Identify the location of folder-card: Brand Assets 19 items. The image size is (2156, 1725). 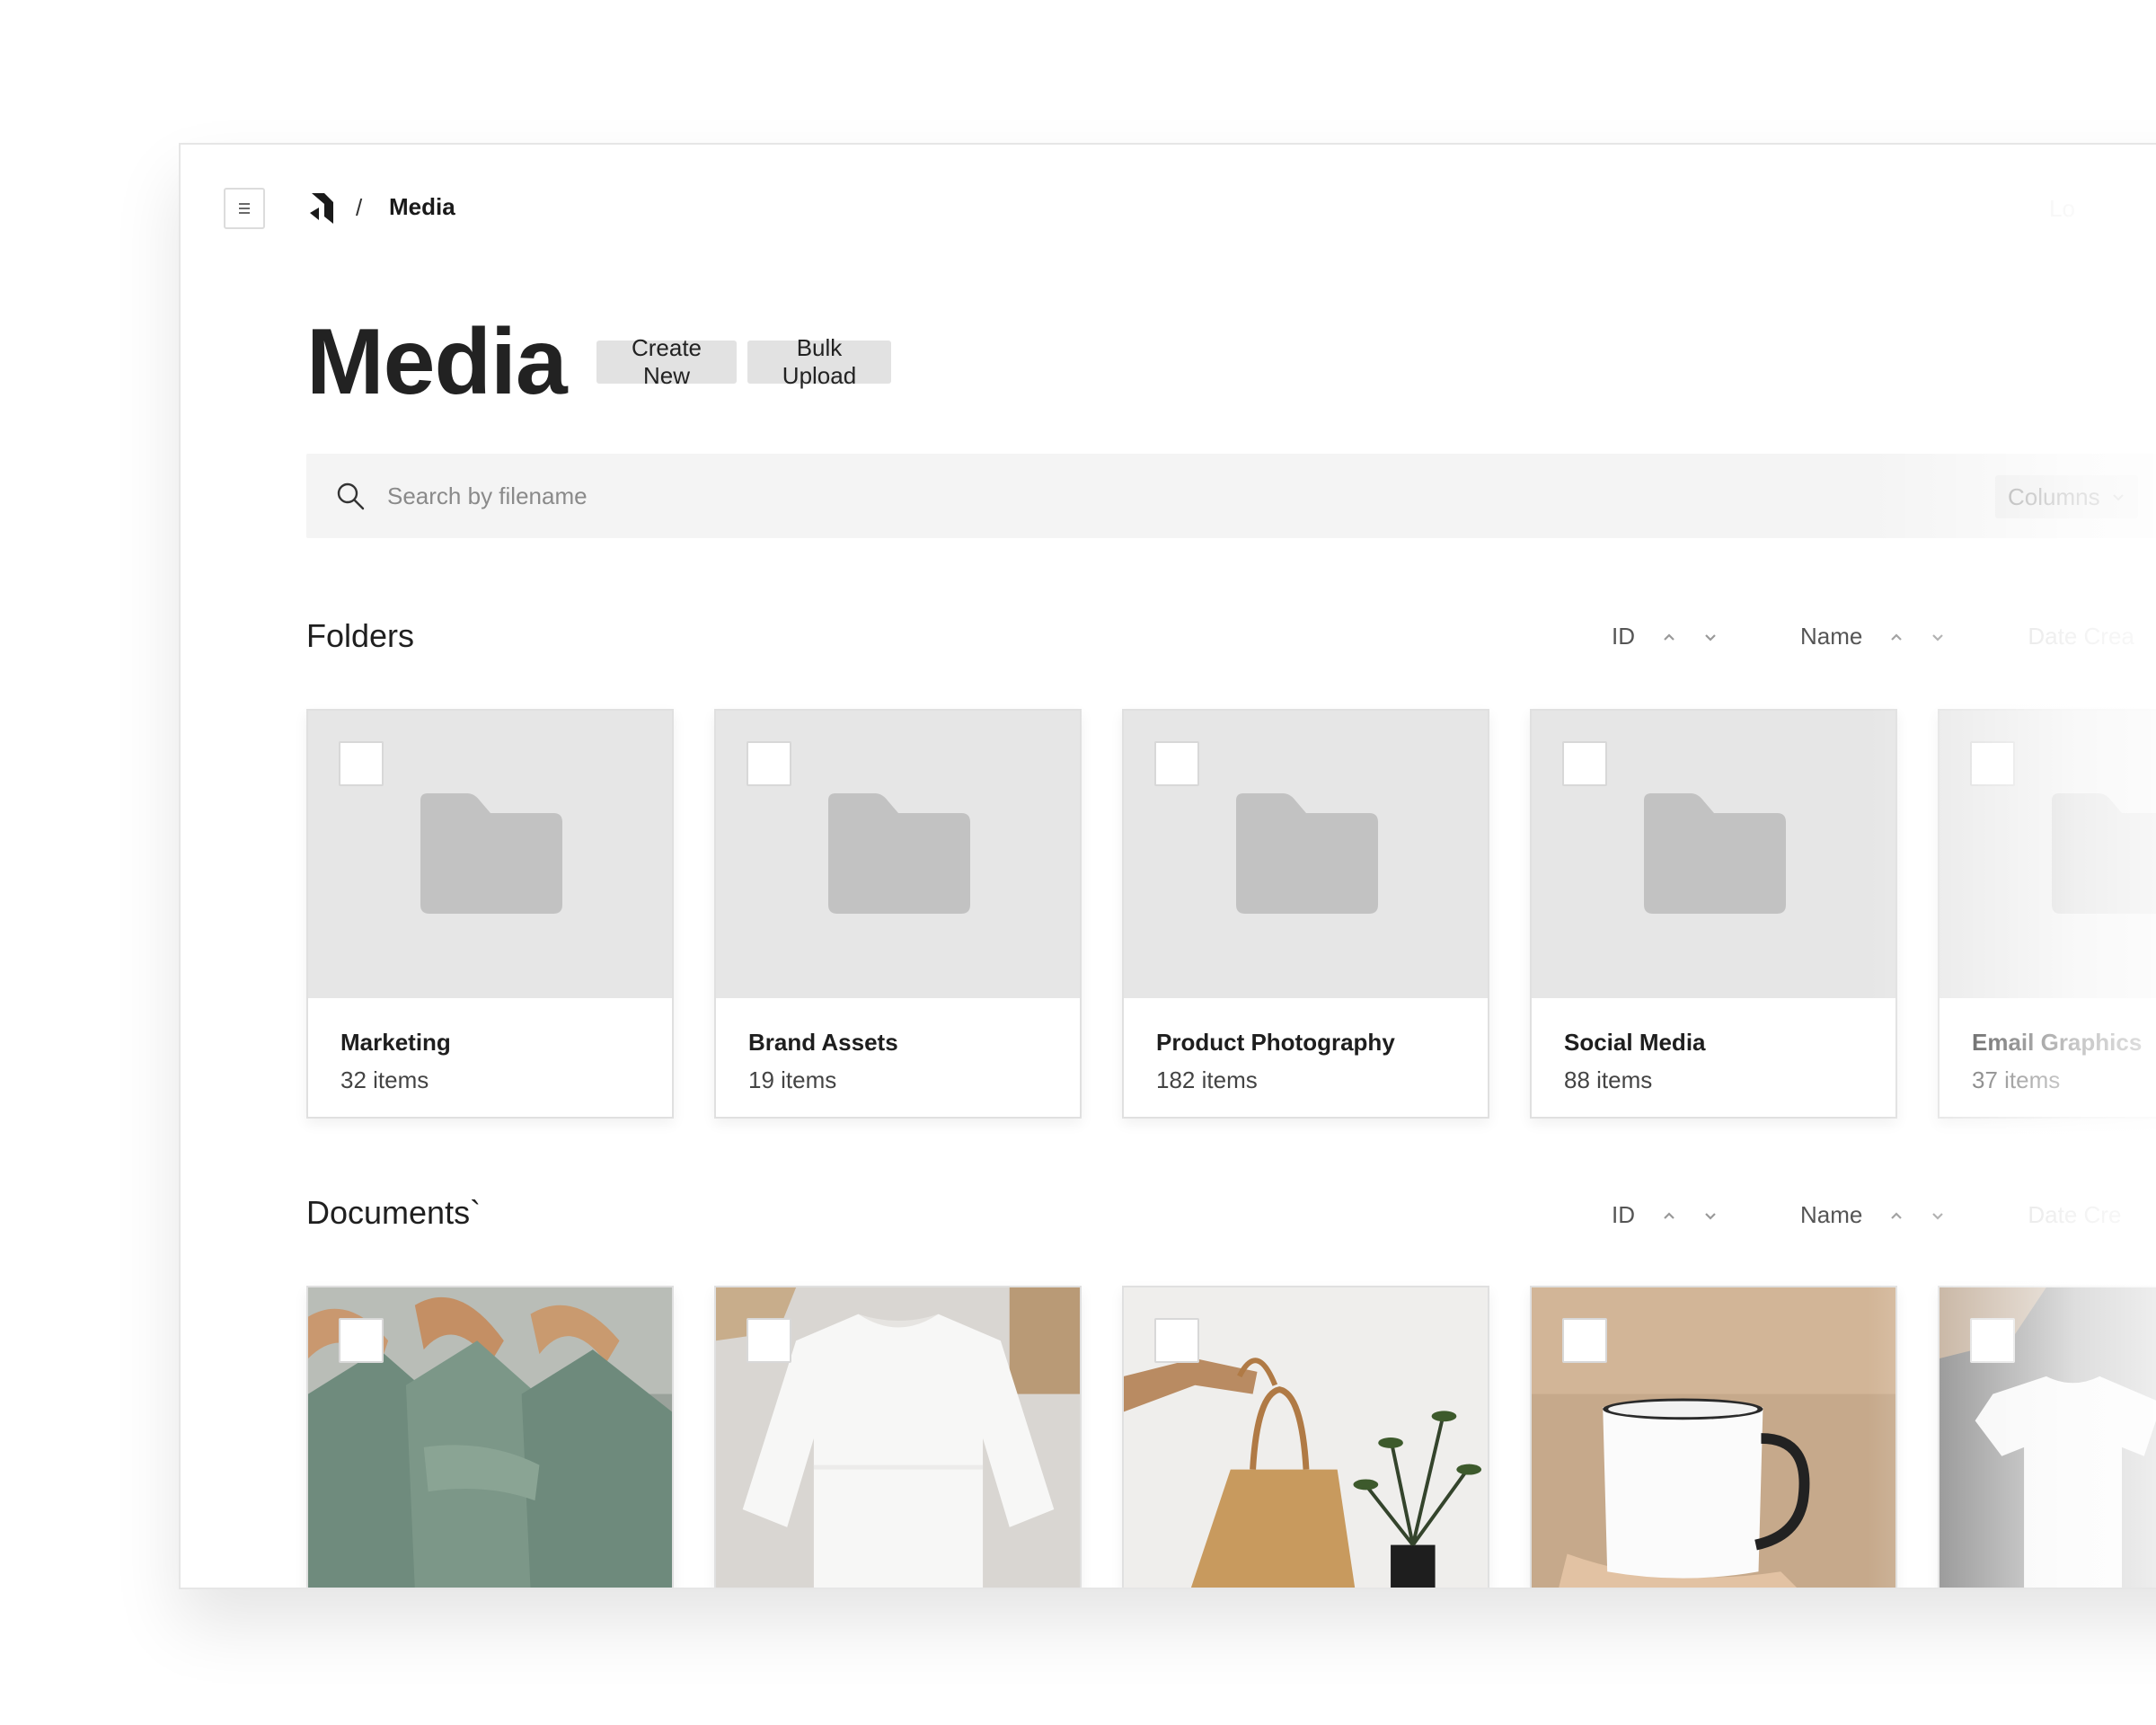
(898, 914).